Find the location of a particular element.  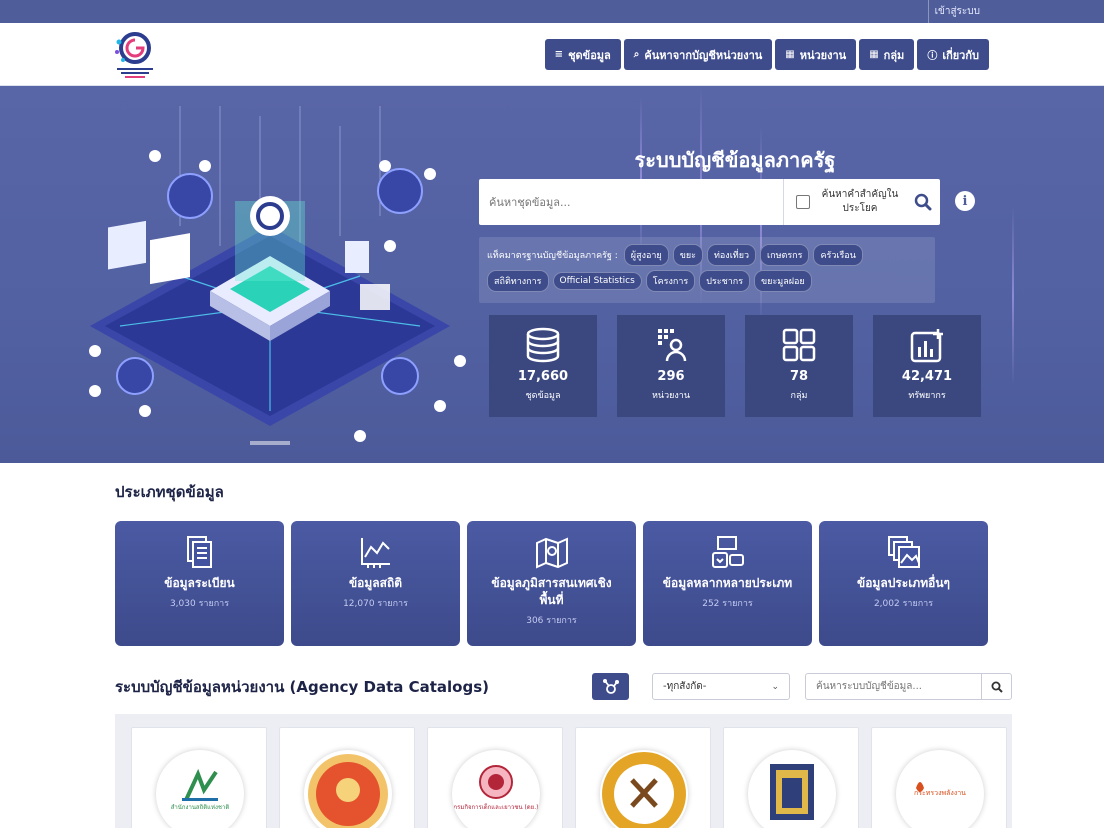

search-icon: ⌕ is located at coordinates (636, 54).